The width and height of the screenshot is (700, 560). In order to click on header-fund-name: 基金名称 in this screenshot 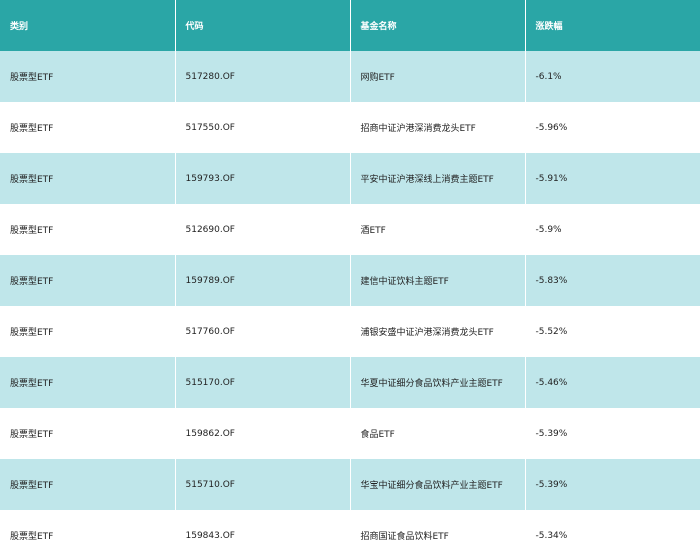, I will do `click(438, 25)`.